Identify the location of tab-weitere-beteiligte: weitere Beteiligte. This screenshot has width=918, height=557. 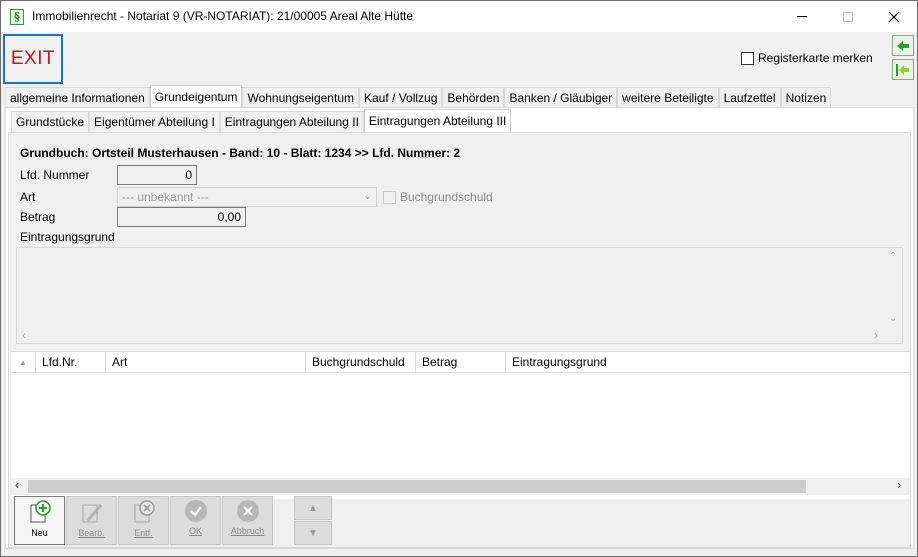
(668, 97).